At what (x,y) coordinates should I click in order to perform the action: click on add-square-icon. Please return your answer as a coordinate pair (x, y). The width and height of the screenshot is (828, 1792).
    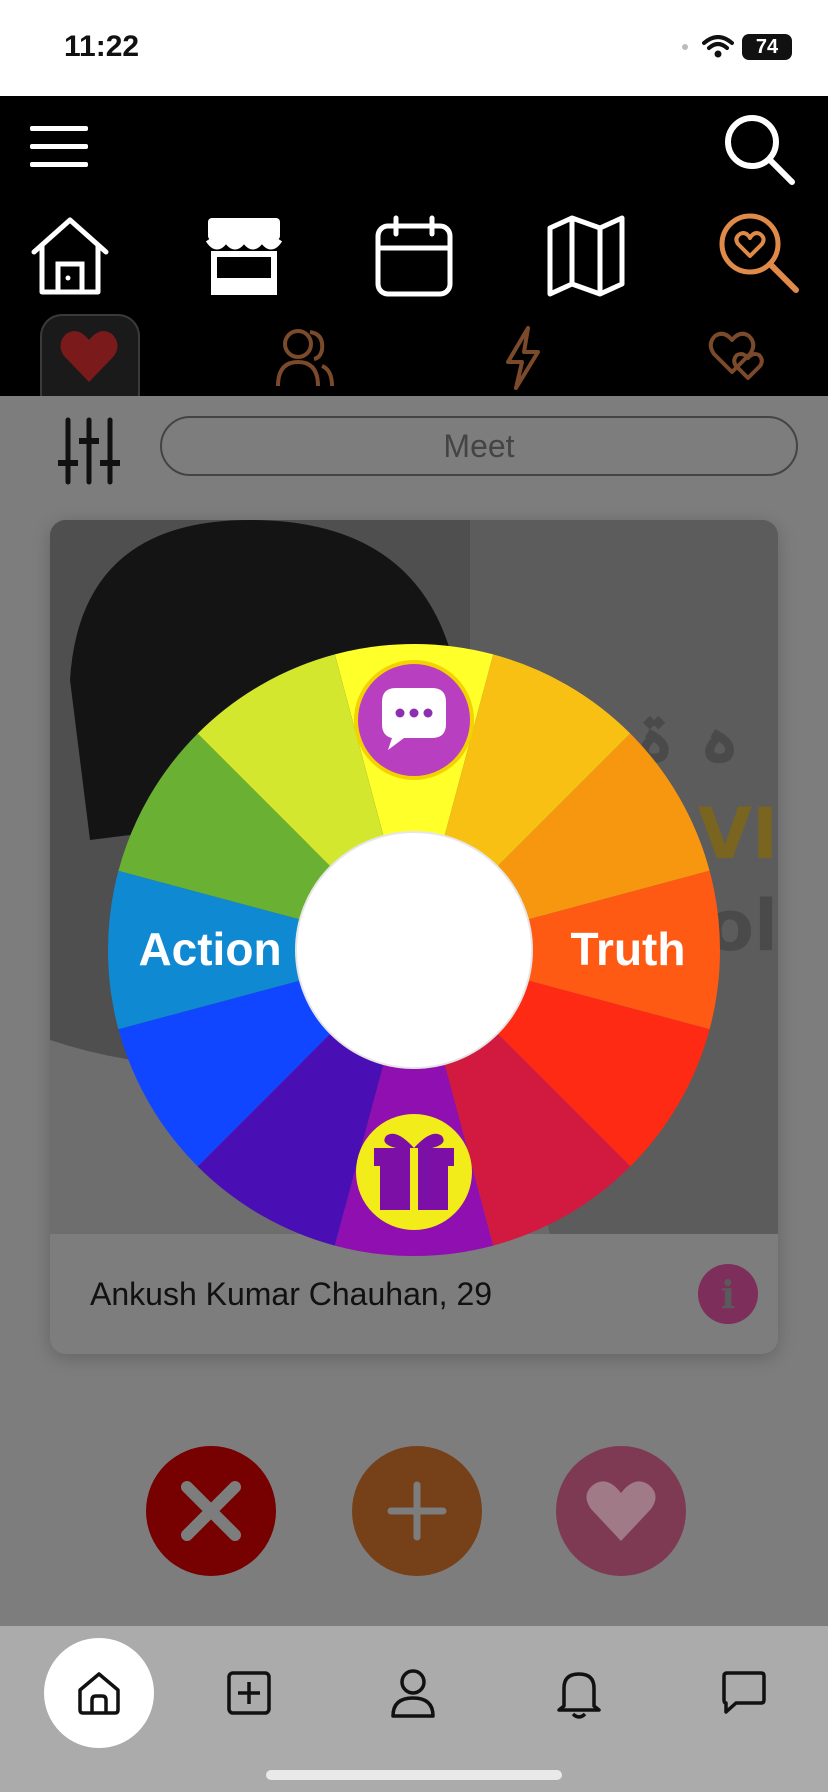
    Looking at the image, I should click on (249, 1693).